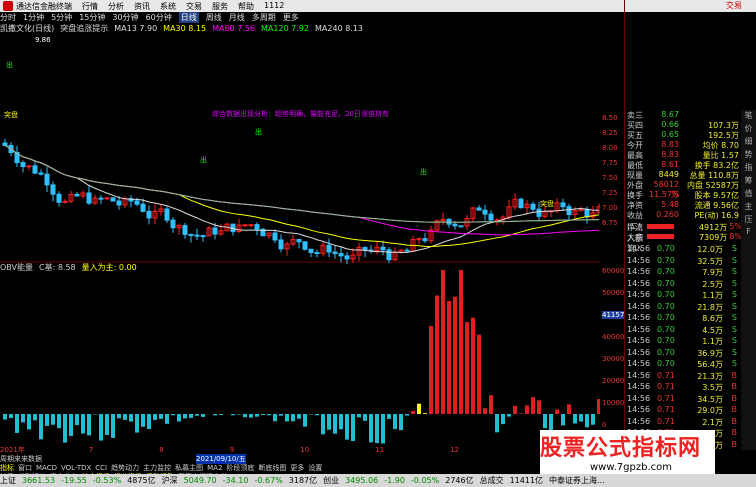  Describe the element at coordinates (291, 17) in the screenshot. I see `period-tab-10: 更多` at that location.